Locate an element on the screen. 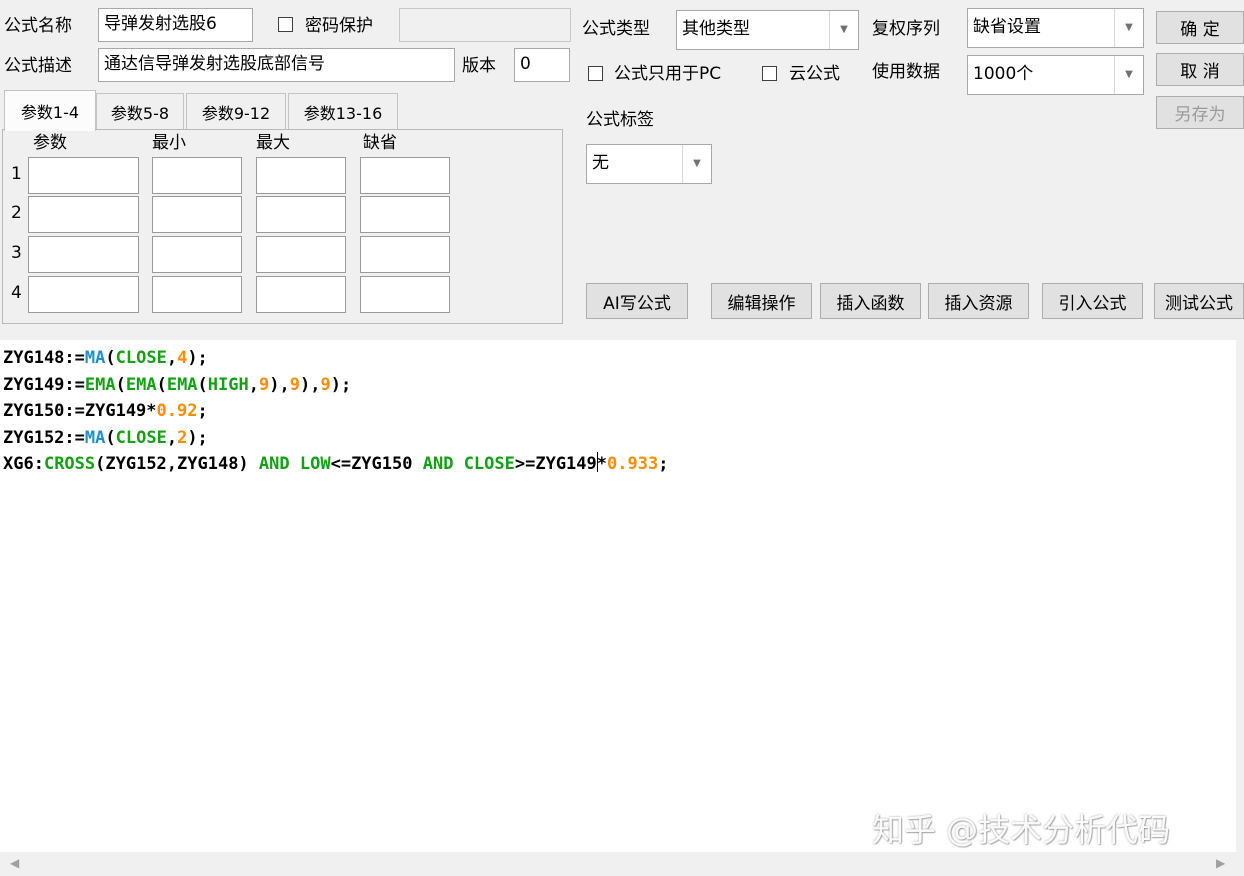  param-row-number: 3 is located at coordinates (16, 253).